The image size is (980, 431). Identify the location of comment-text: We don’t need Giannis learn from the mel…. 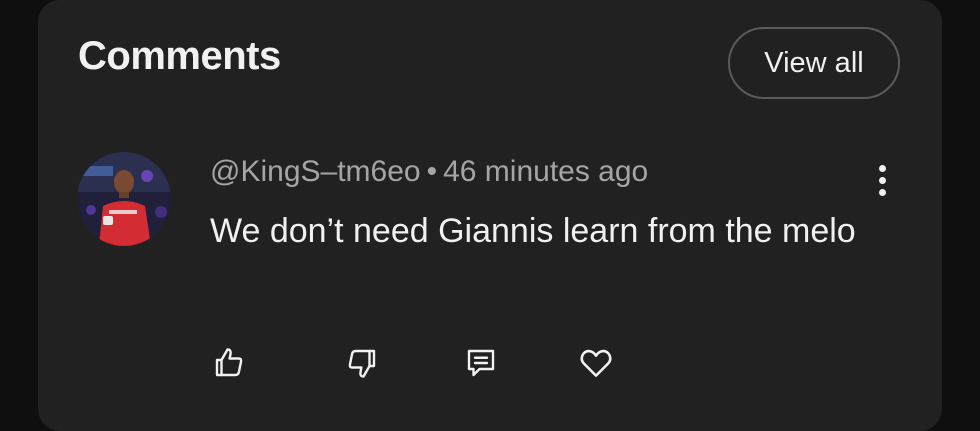
(533, 231).